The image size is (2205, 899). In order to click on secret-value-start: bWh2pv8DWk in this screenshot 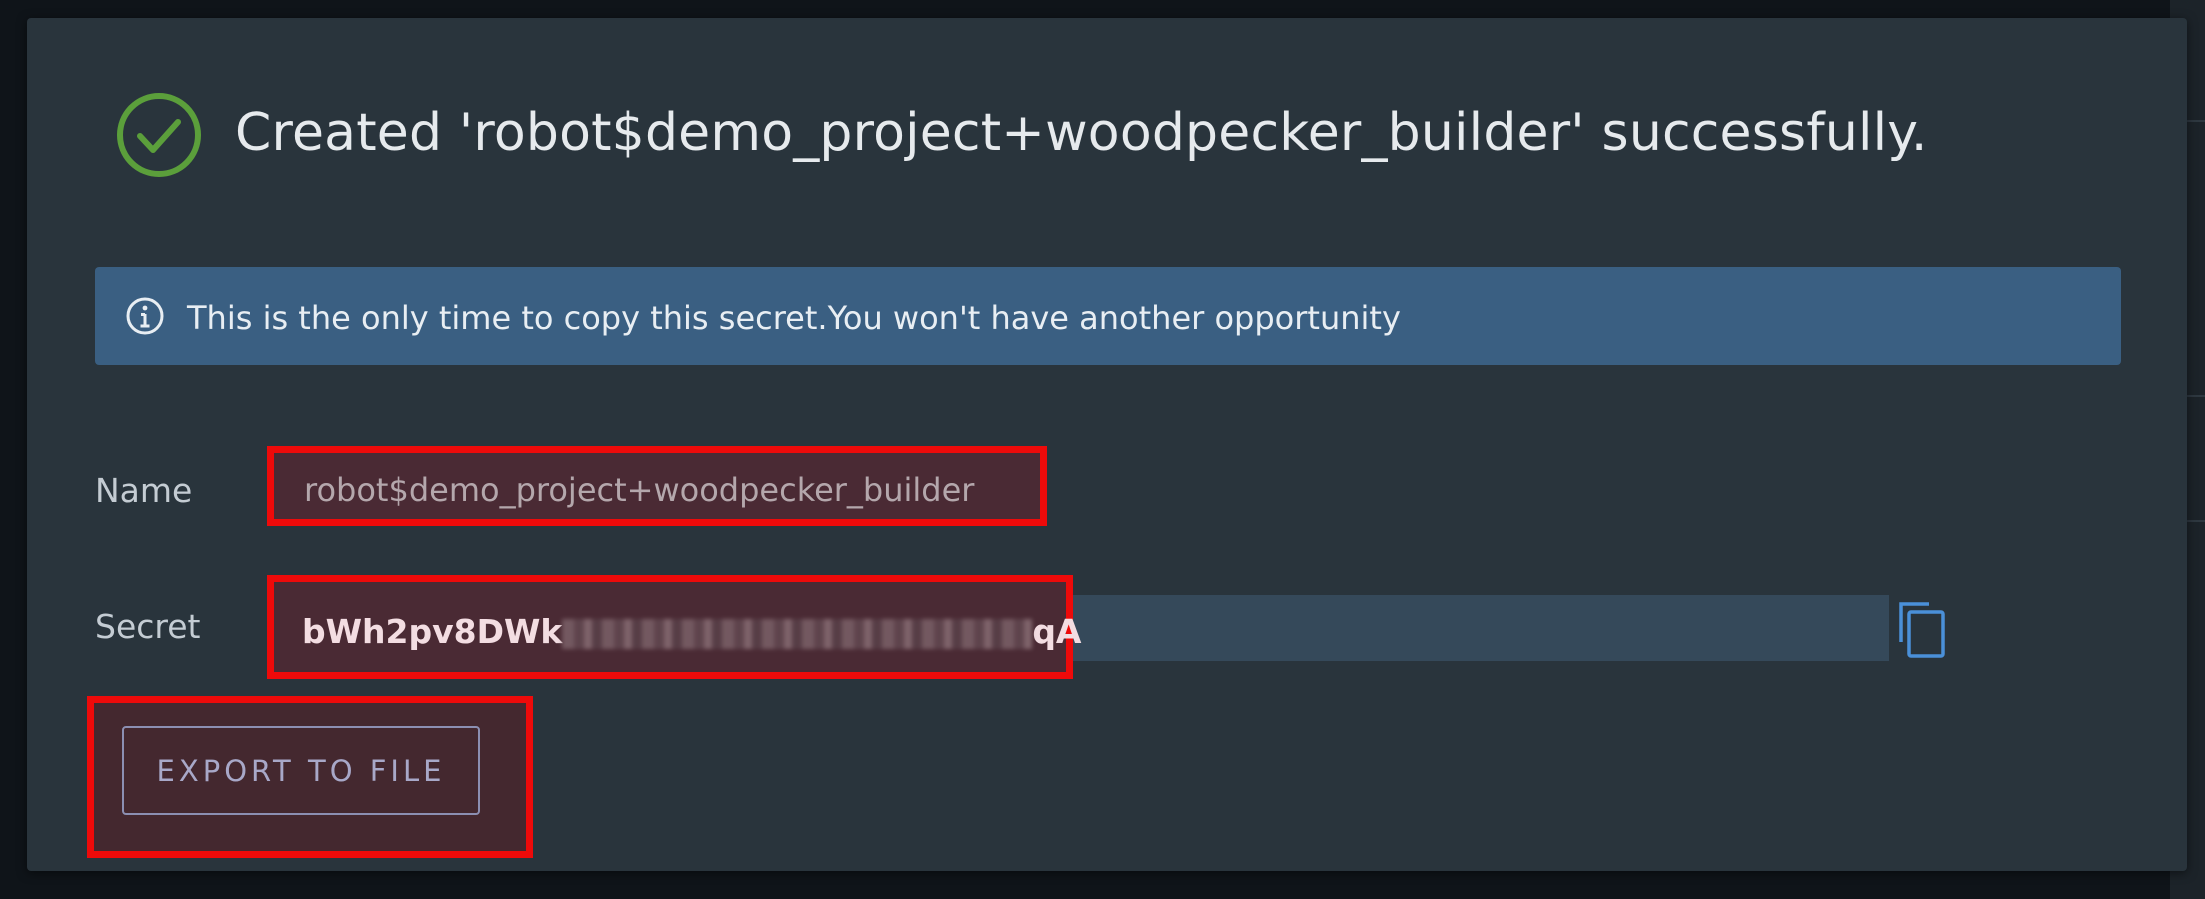, I will do `click(432, 631)`.